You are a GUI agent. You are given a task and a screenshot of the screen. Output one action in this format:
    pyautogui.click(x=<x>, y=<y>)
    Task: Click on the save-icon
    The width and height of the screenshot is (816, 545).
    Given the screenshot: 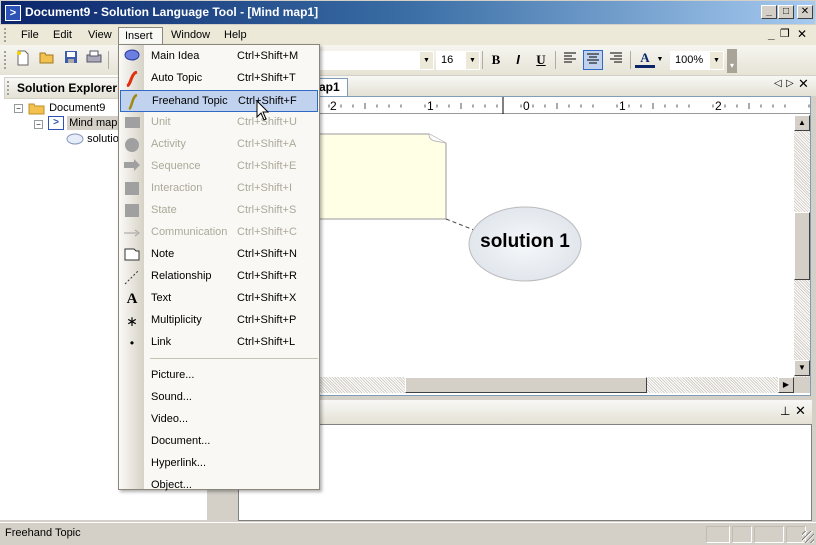 What is the action you would take?
    pyautogui.click(x=71, y=60)
    